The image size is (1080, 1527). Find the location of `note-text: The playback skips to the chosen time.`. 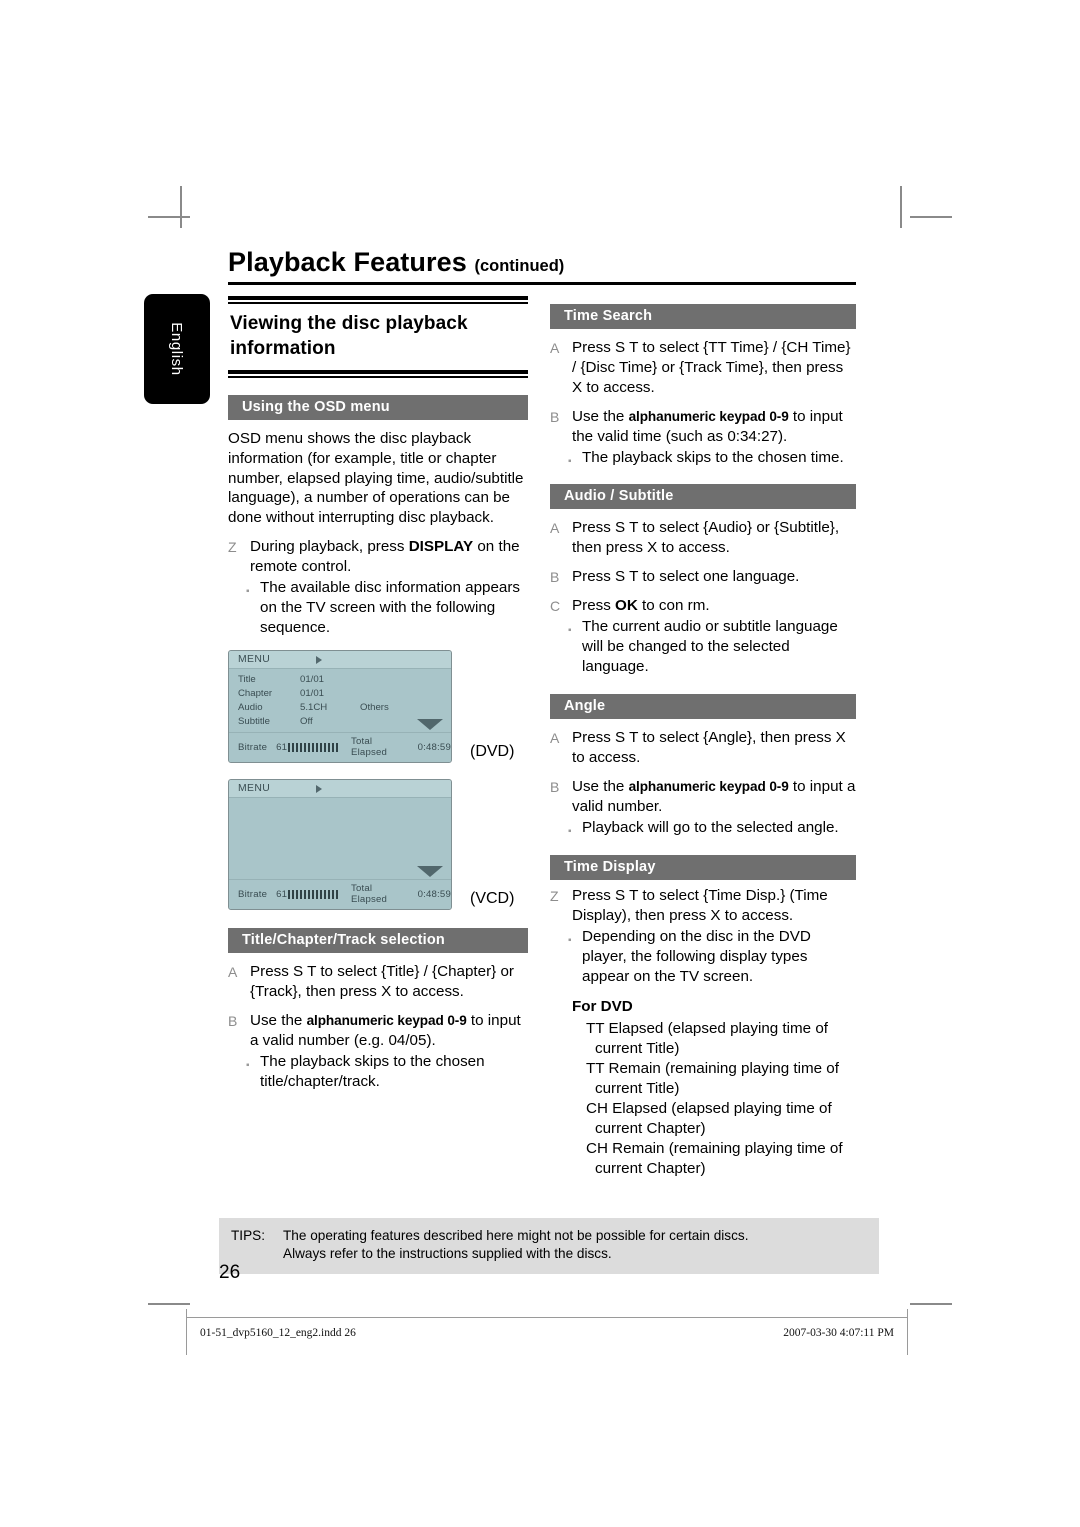

note-text: The playback skips to the chosen time. is located at coordinates (713, 457).